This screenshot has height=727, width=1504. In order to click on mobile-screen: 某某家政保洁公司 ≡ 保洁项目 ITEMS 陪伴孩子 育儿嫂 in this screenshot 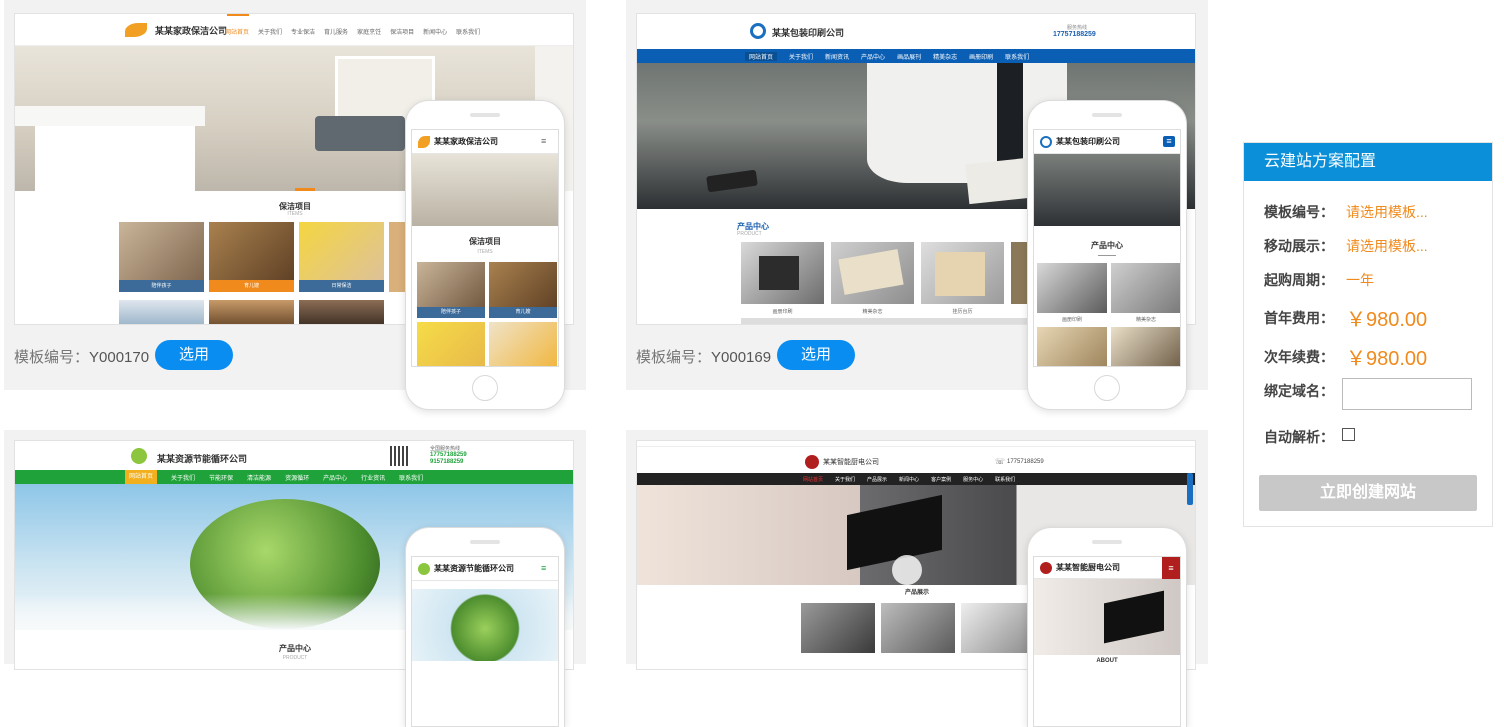, I will do `click(485, 248)`.